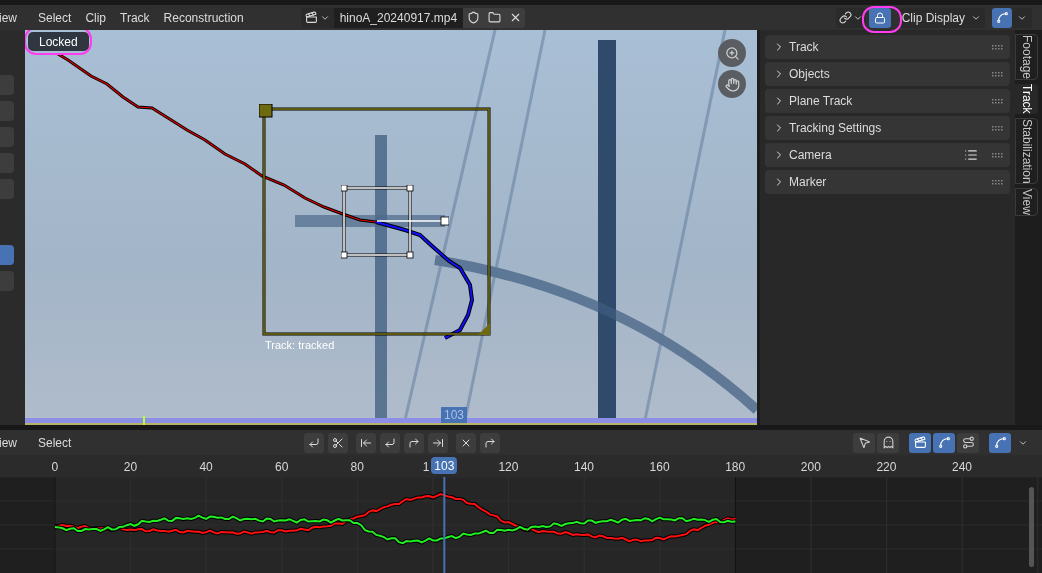  What do you see at coordinates (1026, 99) in the screenshot?
I see `sidebar-tab: Track` at bounding box center [1026, 99].